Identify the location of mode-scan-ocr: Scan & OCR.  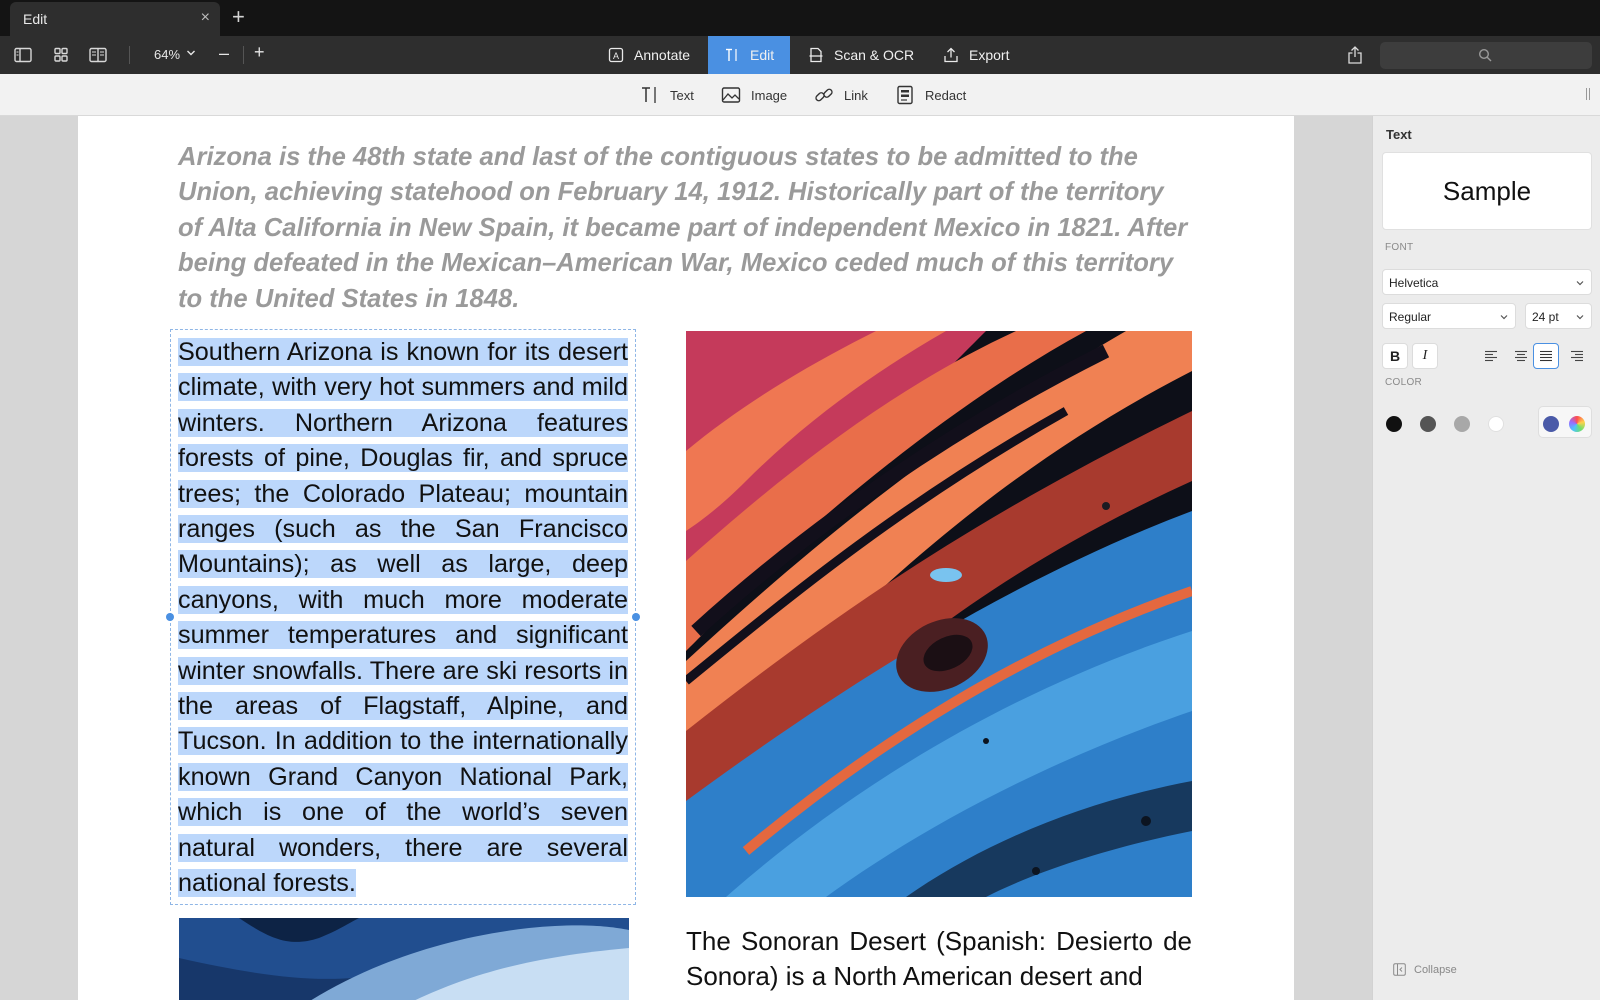
(861, 55).